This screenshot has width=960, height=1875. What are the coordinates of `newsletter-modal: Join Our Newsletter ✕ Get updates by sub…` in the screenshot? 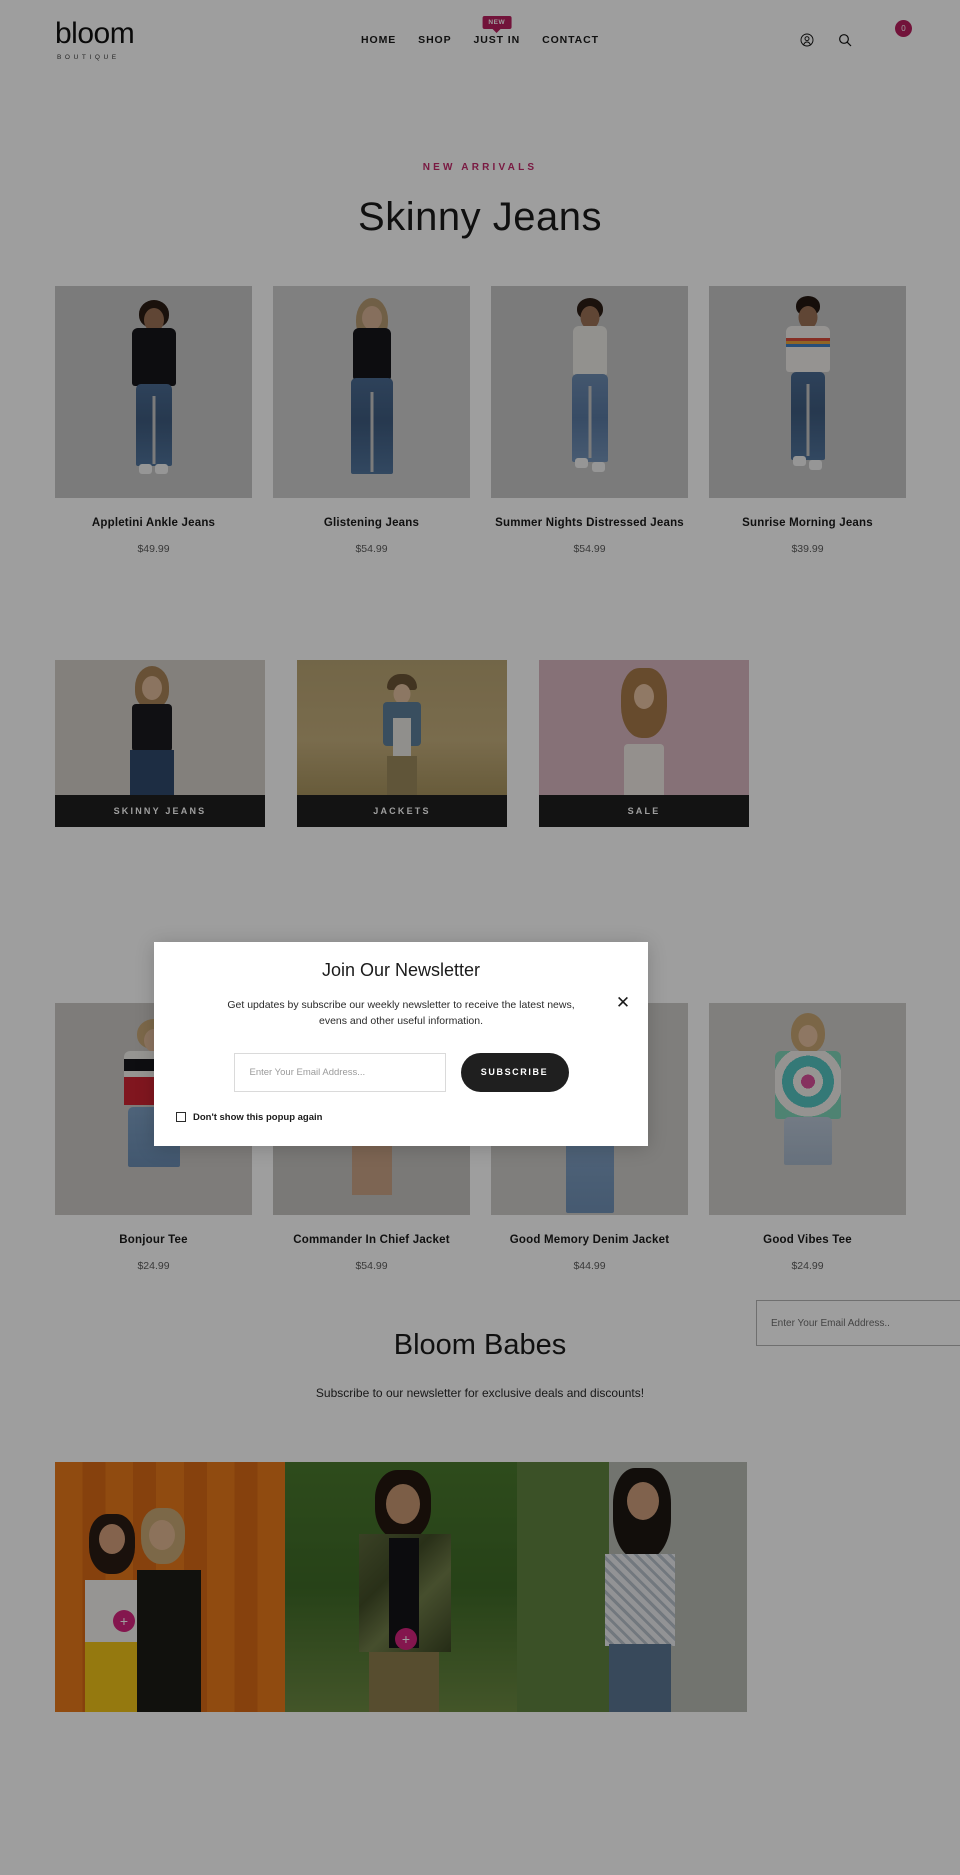 It's located at (401, 1044).